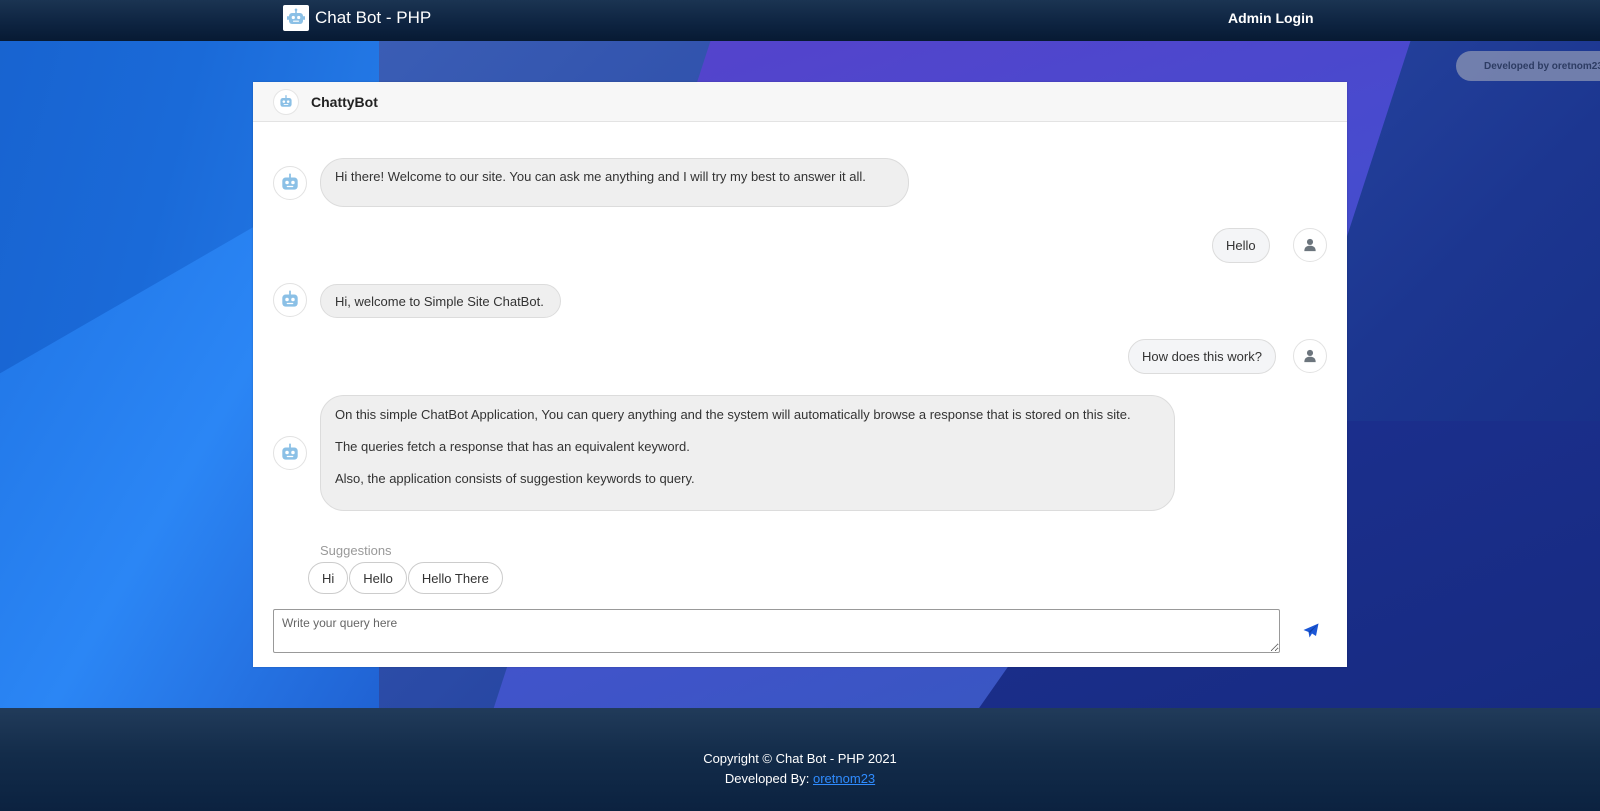 This screenshot has width=1600, height=811. What do you see at coordinates (844, 778) in the screenshot?
I see `developer-link: oretnom23` at bounding box center [844, 778].